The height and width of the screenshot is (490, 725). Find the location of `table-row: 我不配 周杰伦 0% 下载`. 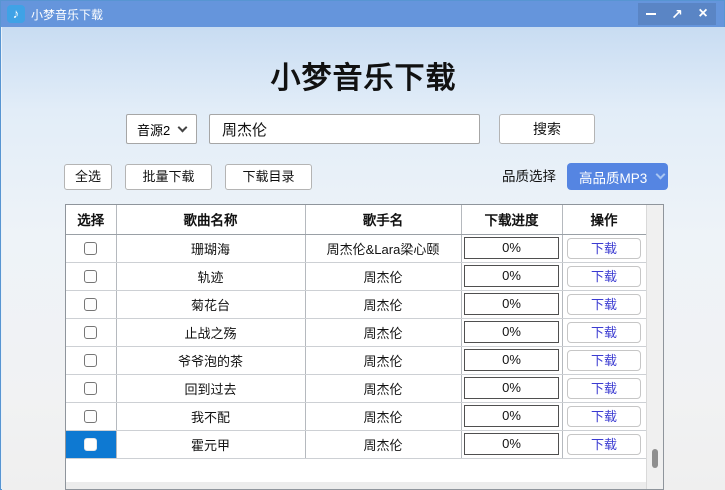

table-row: 我不配 周杰伦 0% 下载 is located at coordinates (356, 416).